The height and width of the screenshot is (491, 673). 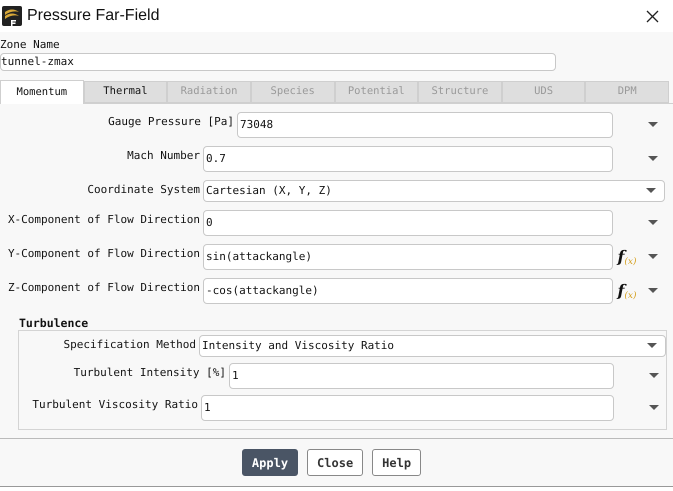 I want to click on field-value: 0.7, so click(x=215, y=158).